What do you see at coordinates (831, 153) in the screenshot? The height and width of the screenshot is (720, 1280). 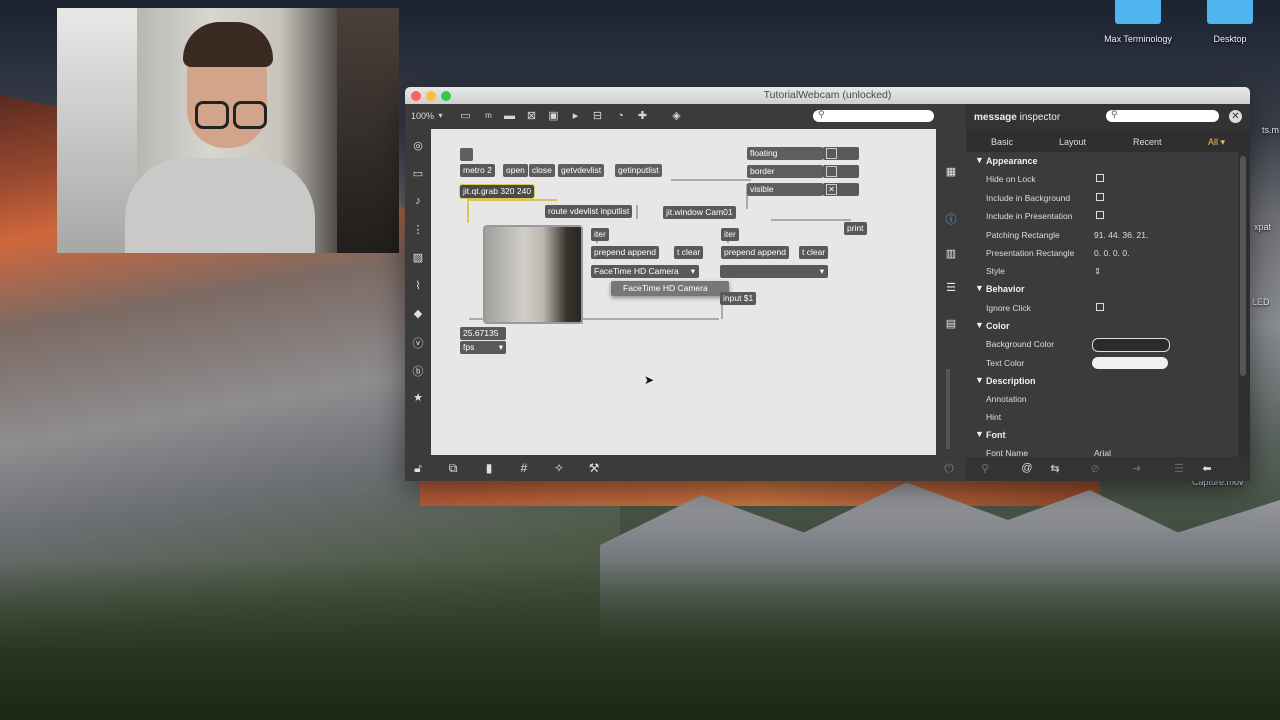 I see `floating-toggle` at bounding box center [831, 153].